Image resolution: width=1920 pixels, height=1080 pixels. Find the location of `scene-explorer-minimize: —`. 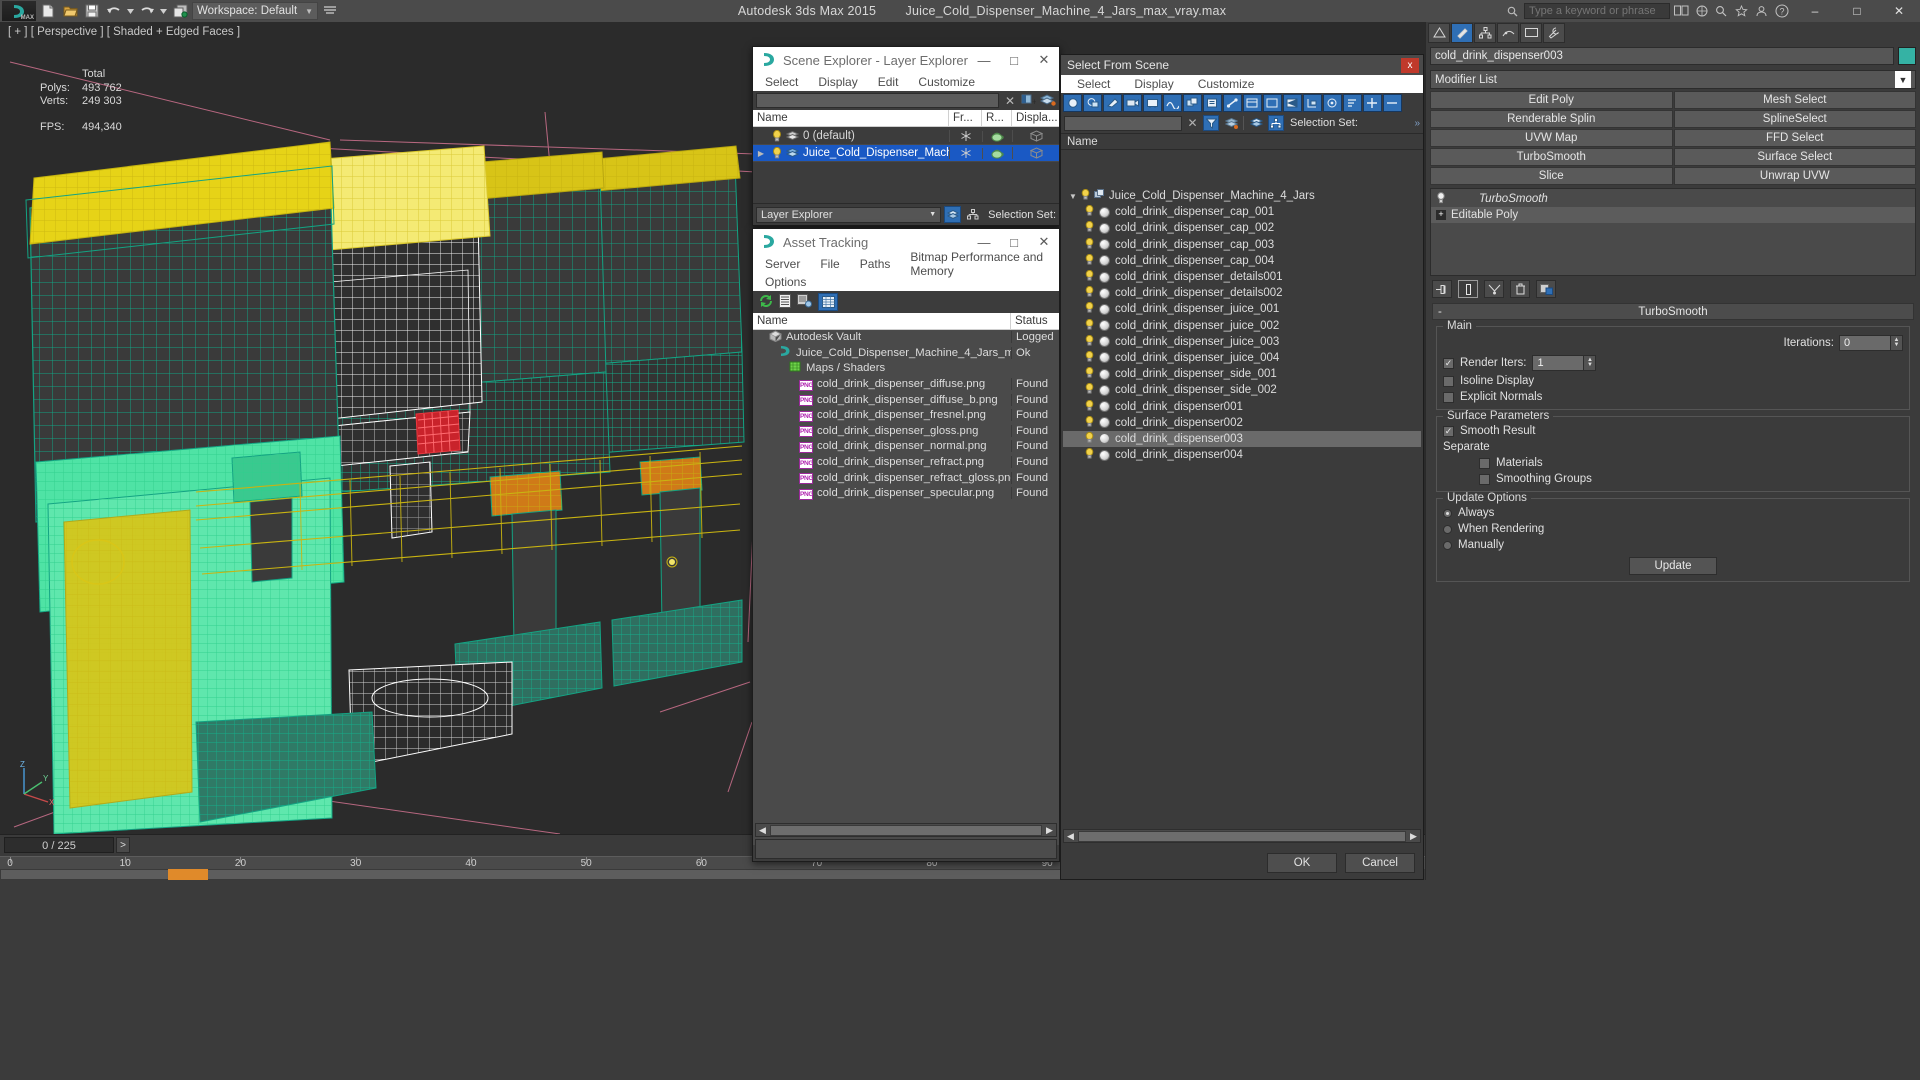

scene-explorer-minimize: — is located at coordinates (984, 60).